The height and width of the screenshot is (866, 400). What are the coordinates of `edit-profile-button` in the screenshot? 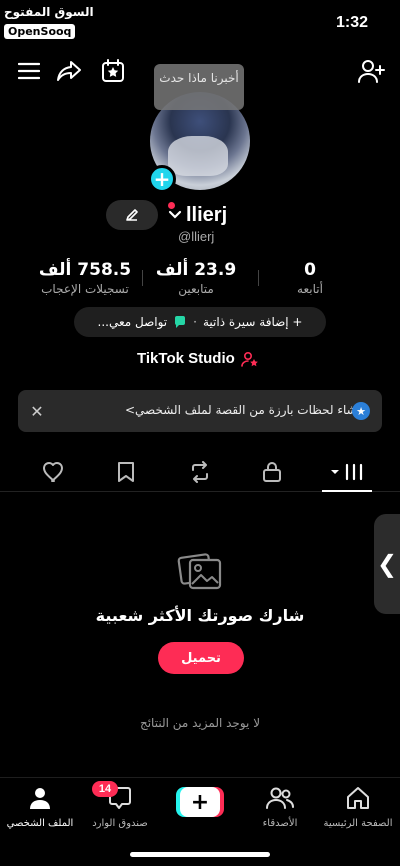 It's located at (132, 215).